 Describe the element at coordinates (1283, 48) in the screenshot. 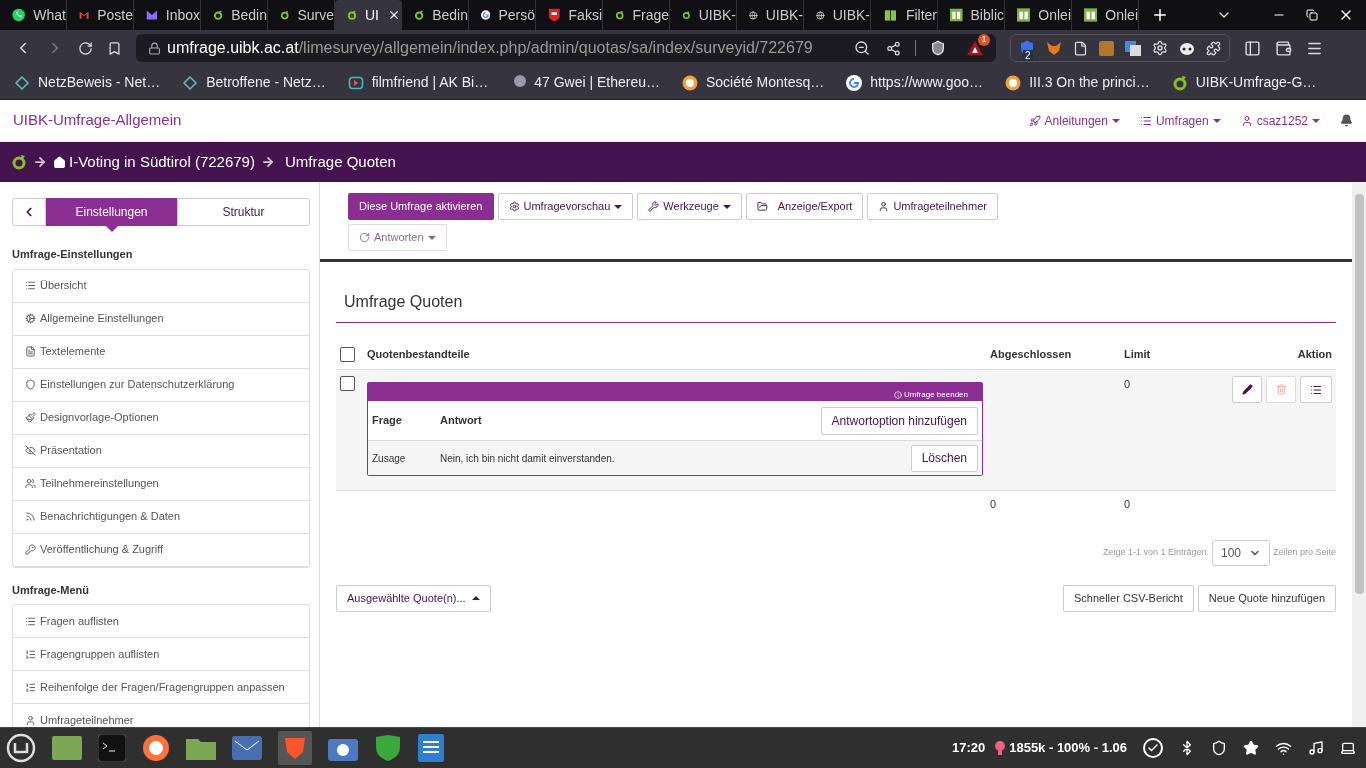

I see `wallet-icon` at that location.